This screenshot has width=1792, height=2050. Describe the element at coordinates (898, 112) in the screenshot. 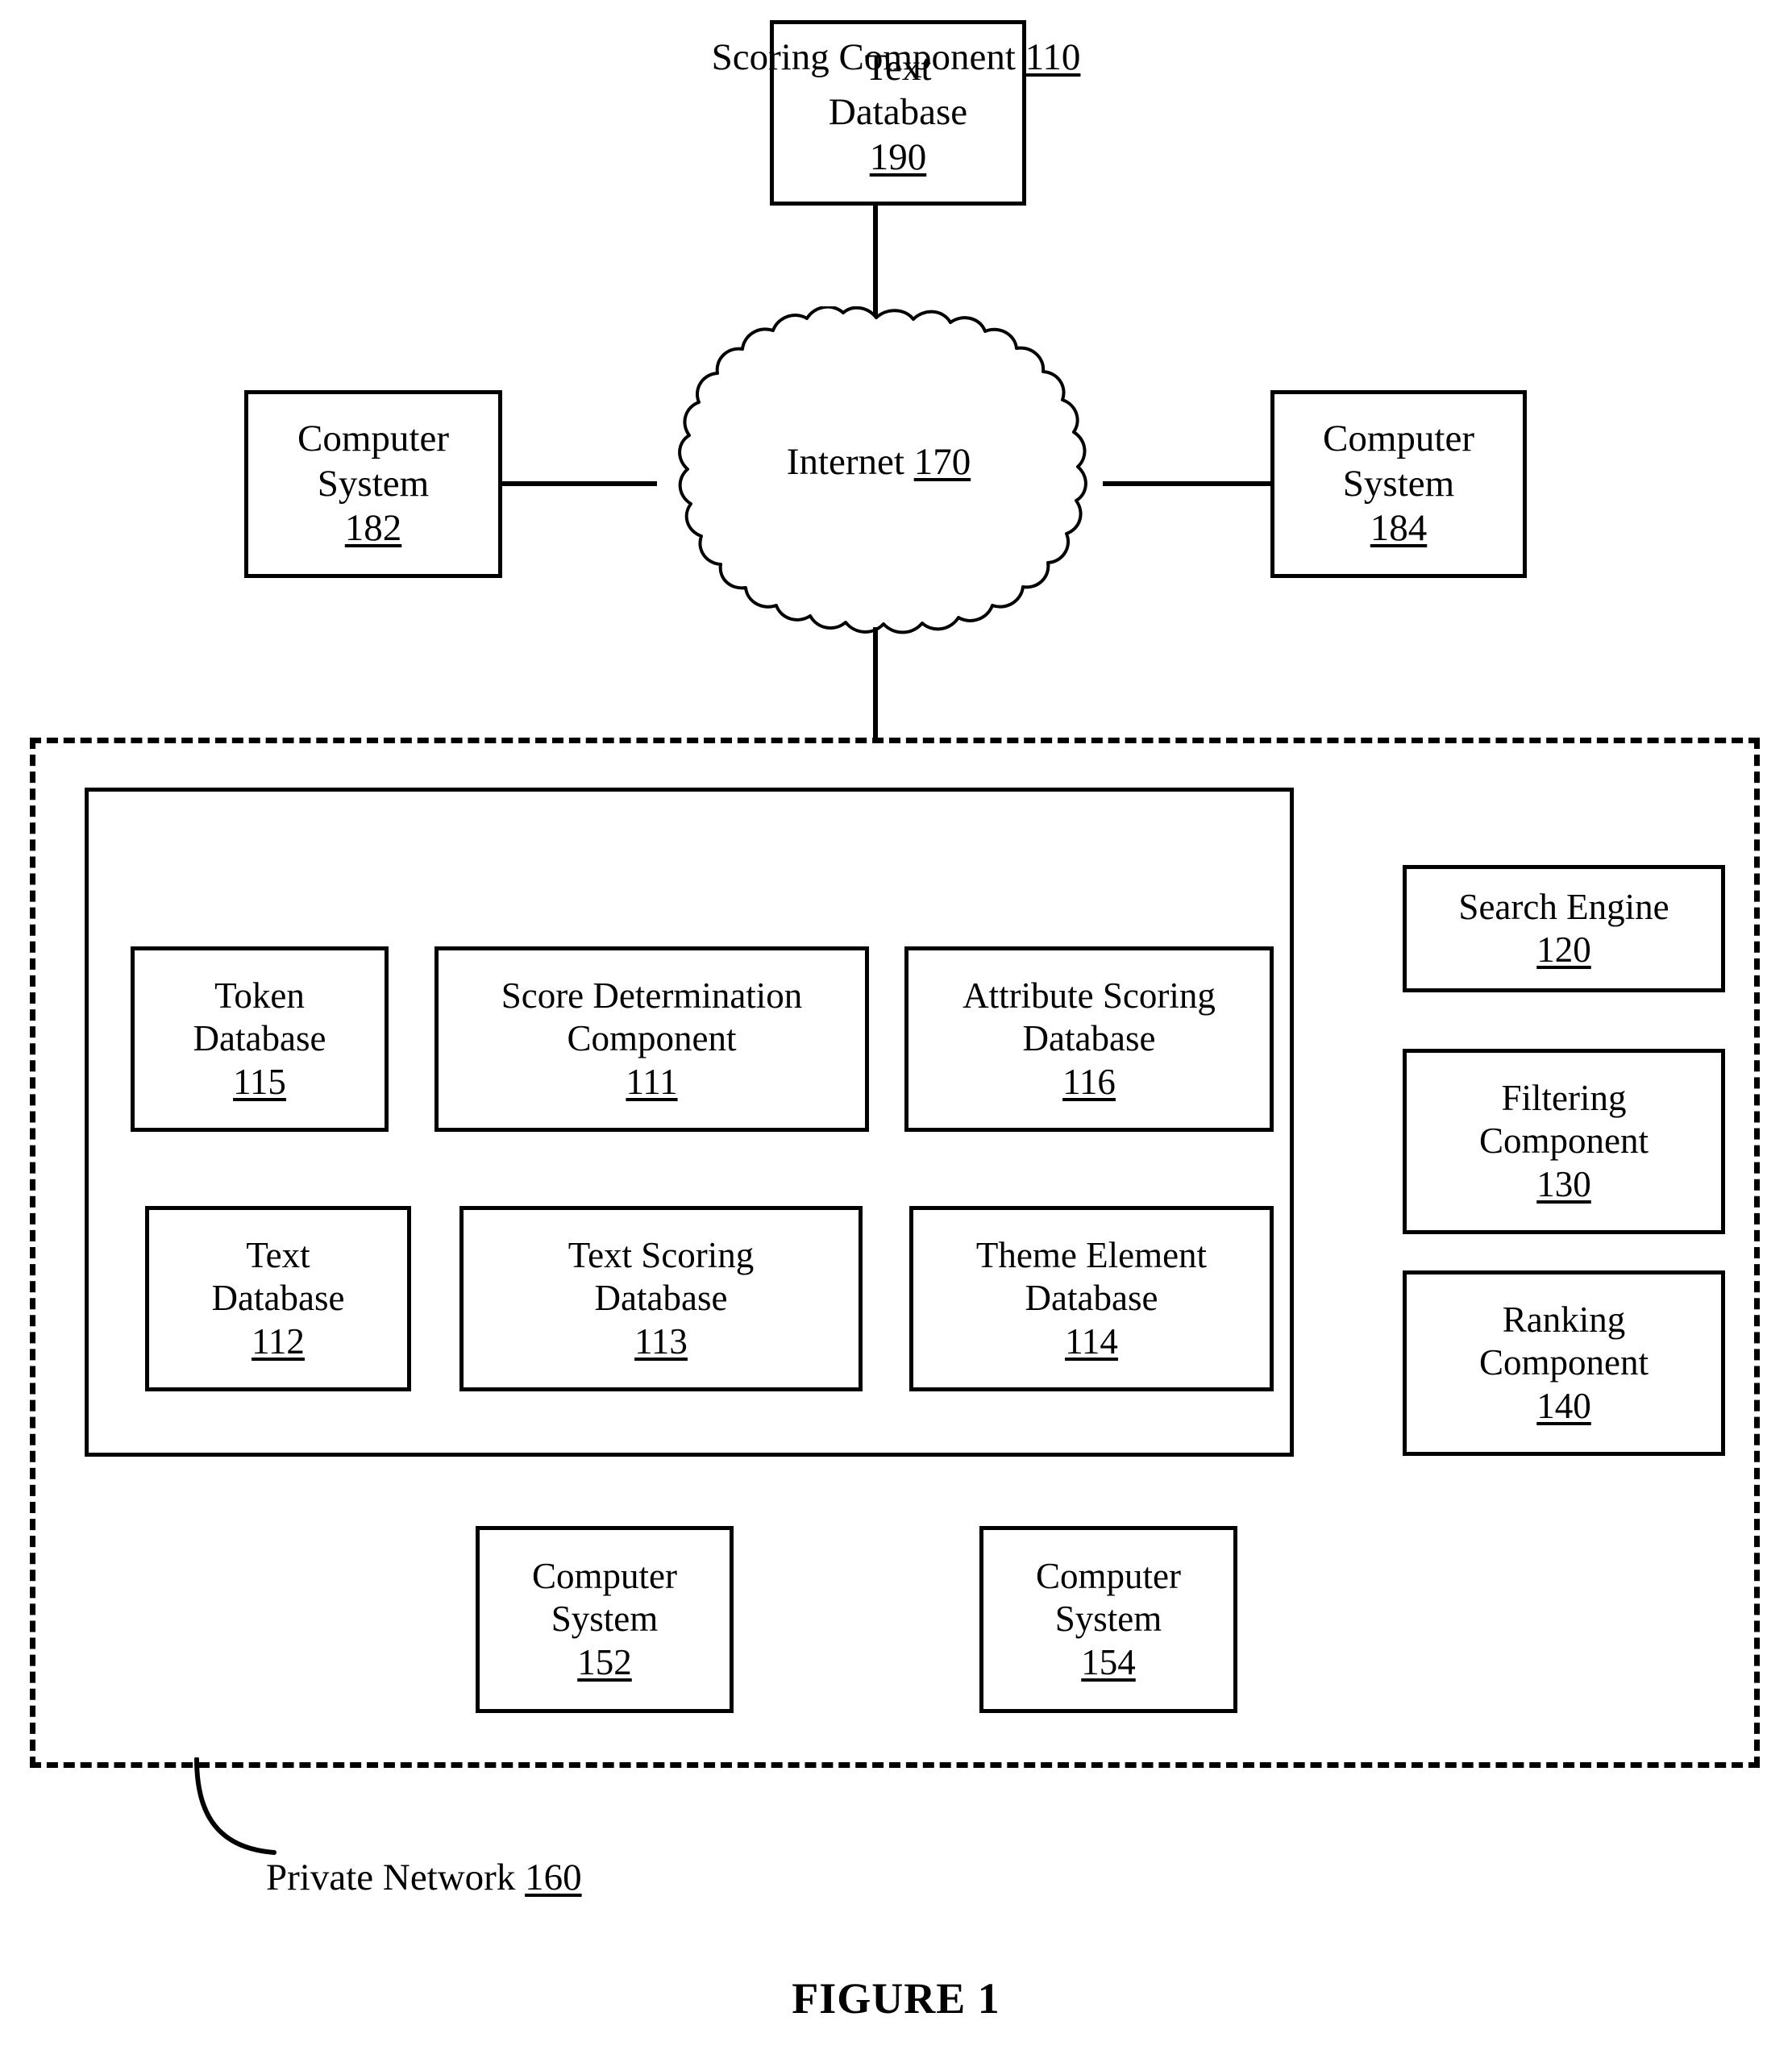

I see `text-database-190-line2: Database` at that location.